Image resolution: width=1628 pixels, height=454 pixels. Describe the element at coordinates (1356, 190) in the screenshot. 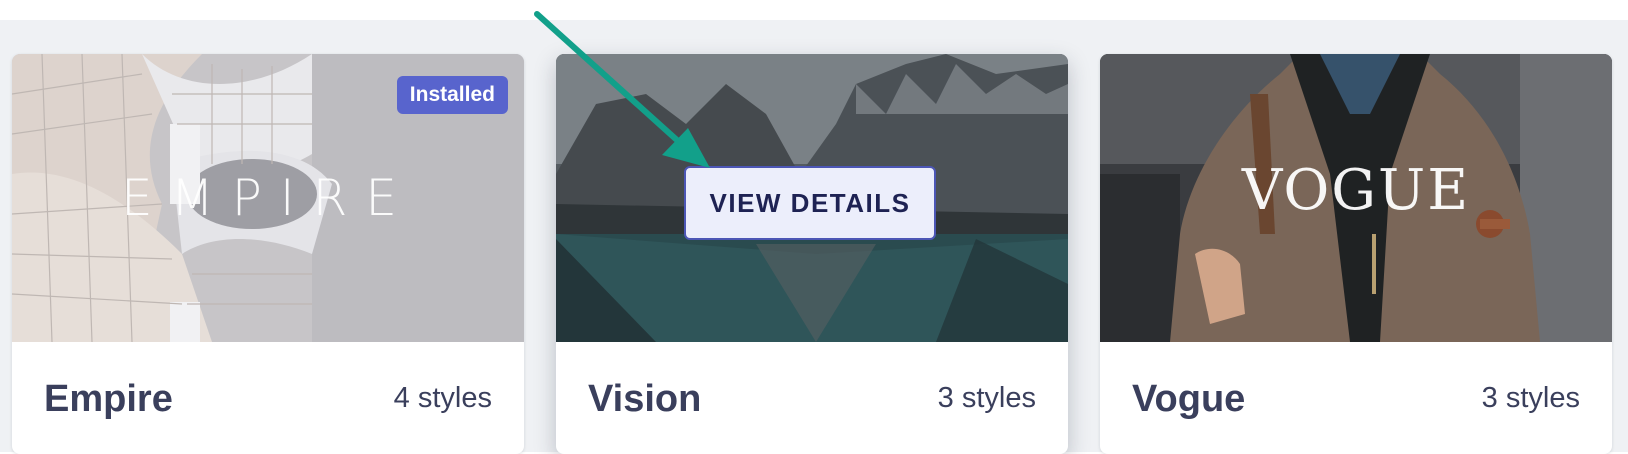

I see `vogue-thumbnail-title: VOGUE` at that location.